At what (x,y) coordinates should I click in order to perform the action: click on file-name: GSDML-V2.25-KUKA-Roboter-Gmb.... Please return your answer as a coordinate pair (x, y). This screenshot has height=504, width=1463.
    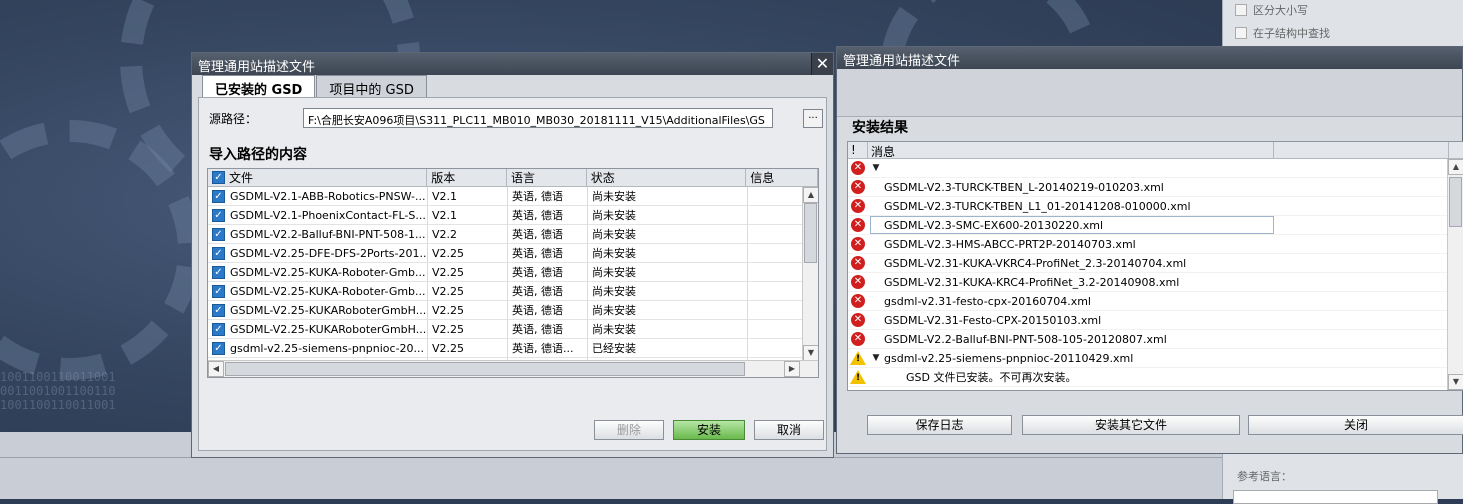
    Looking at the image, I should click on (328, 291).